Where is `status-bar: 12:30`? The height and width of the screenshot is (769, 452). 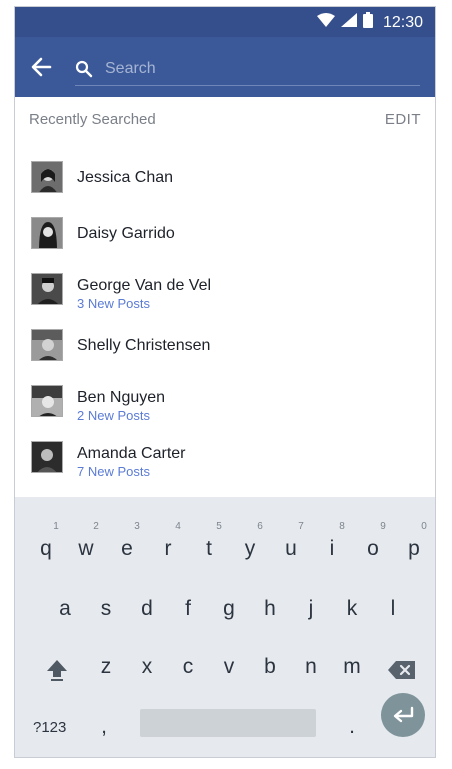 status-bar: 12:30 is located at coordinates (225, 22).